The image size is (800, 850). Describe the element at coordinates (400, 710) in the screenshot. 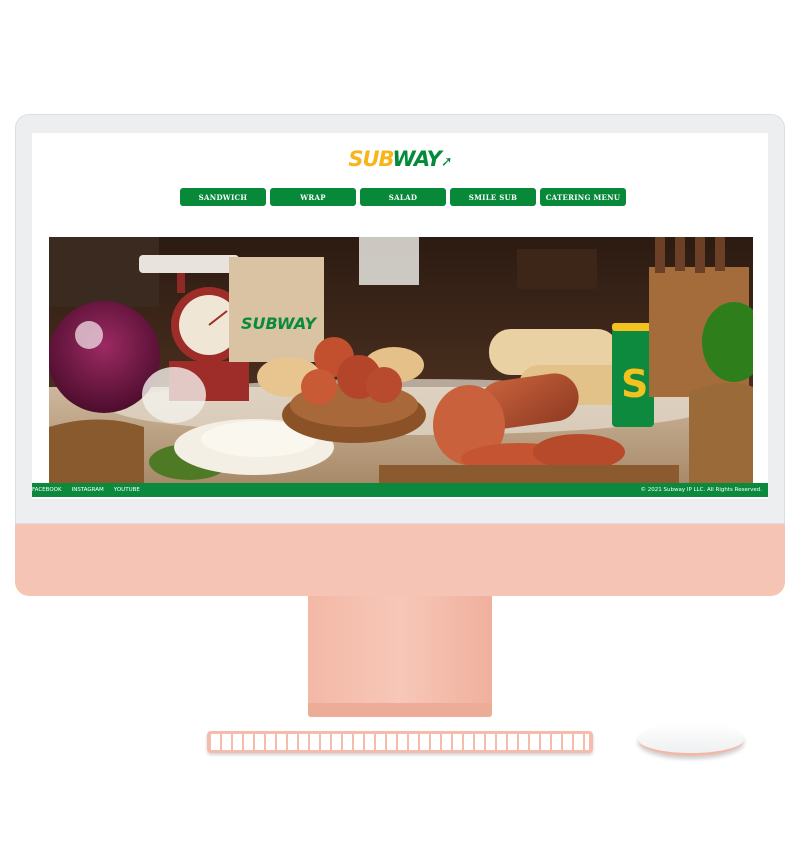

I see `monitor-stand-foot` at that location.